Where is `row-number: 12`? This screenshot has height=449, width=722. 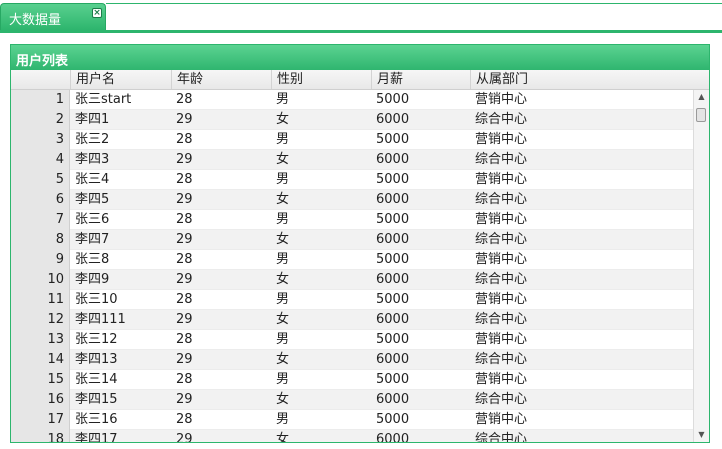 row-number: 12 is located at coordinates (40, 320).